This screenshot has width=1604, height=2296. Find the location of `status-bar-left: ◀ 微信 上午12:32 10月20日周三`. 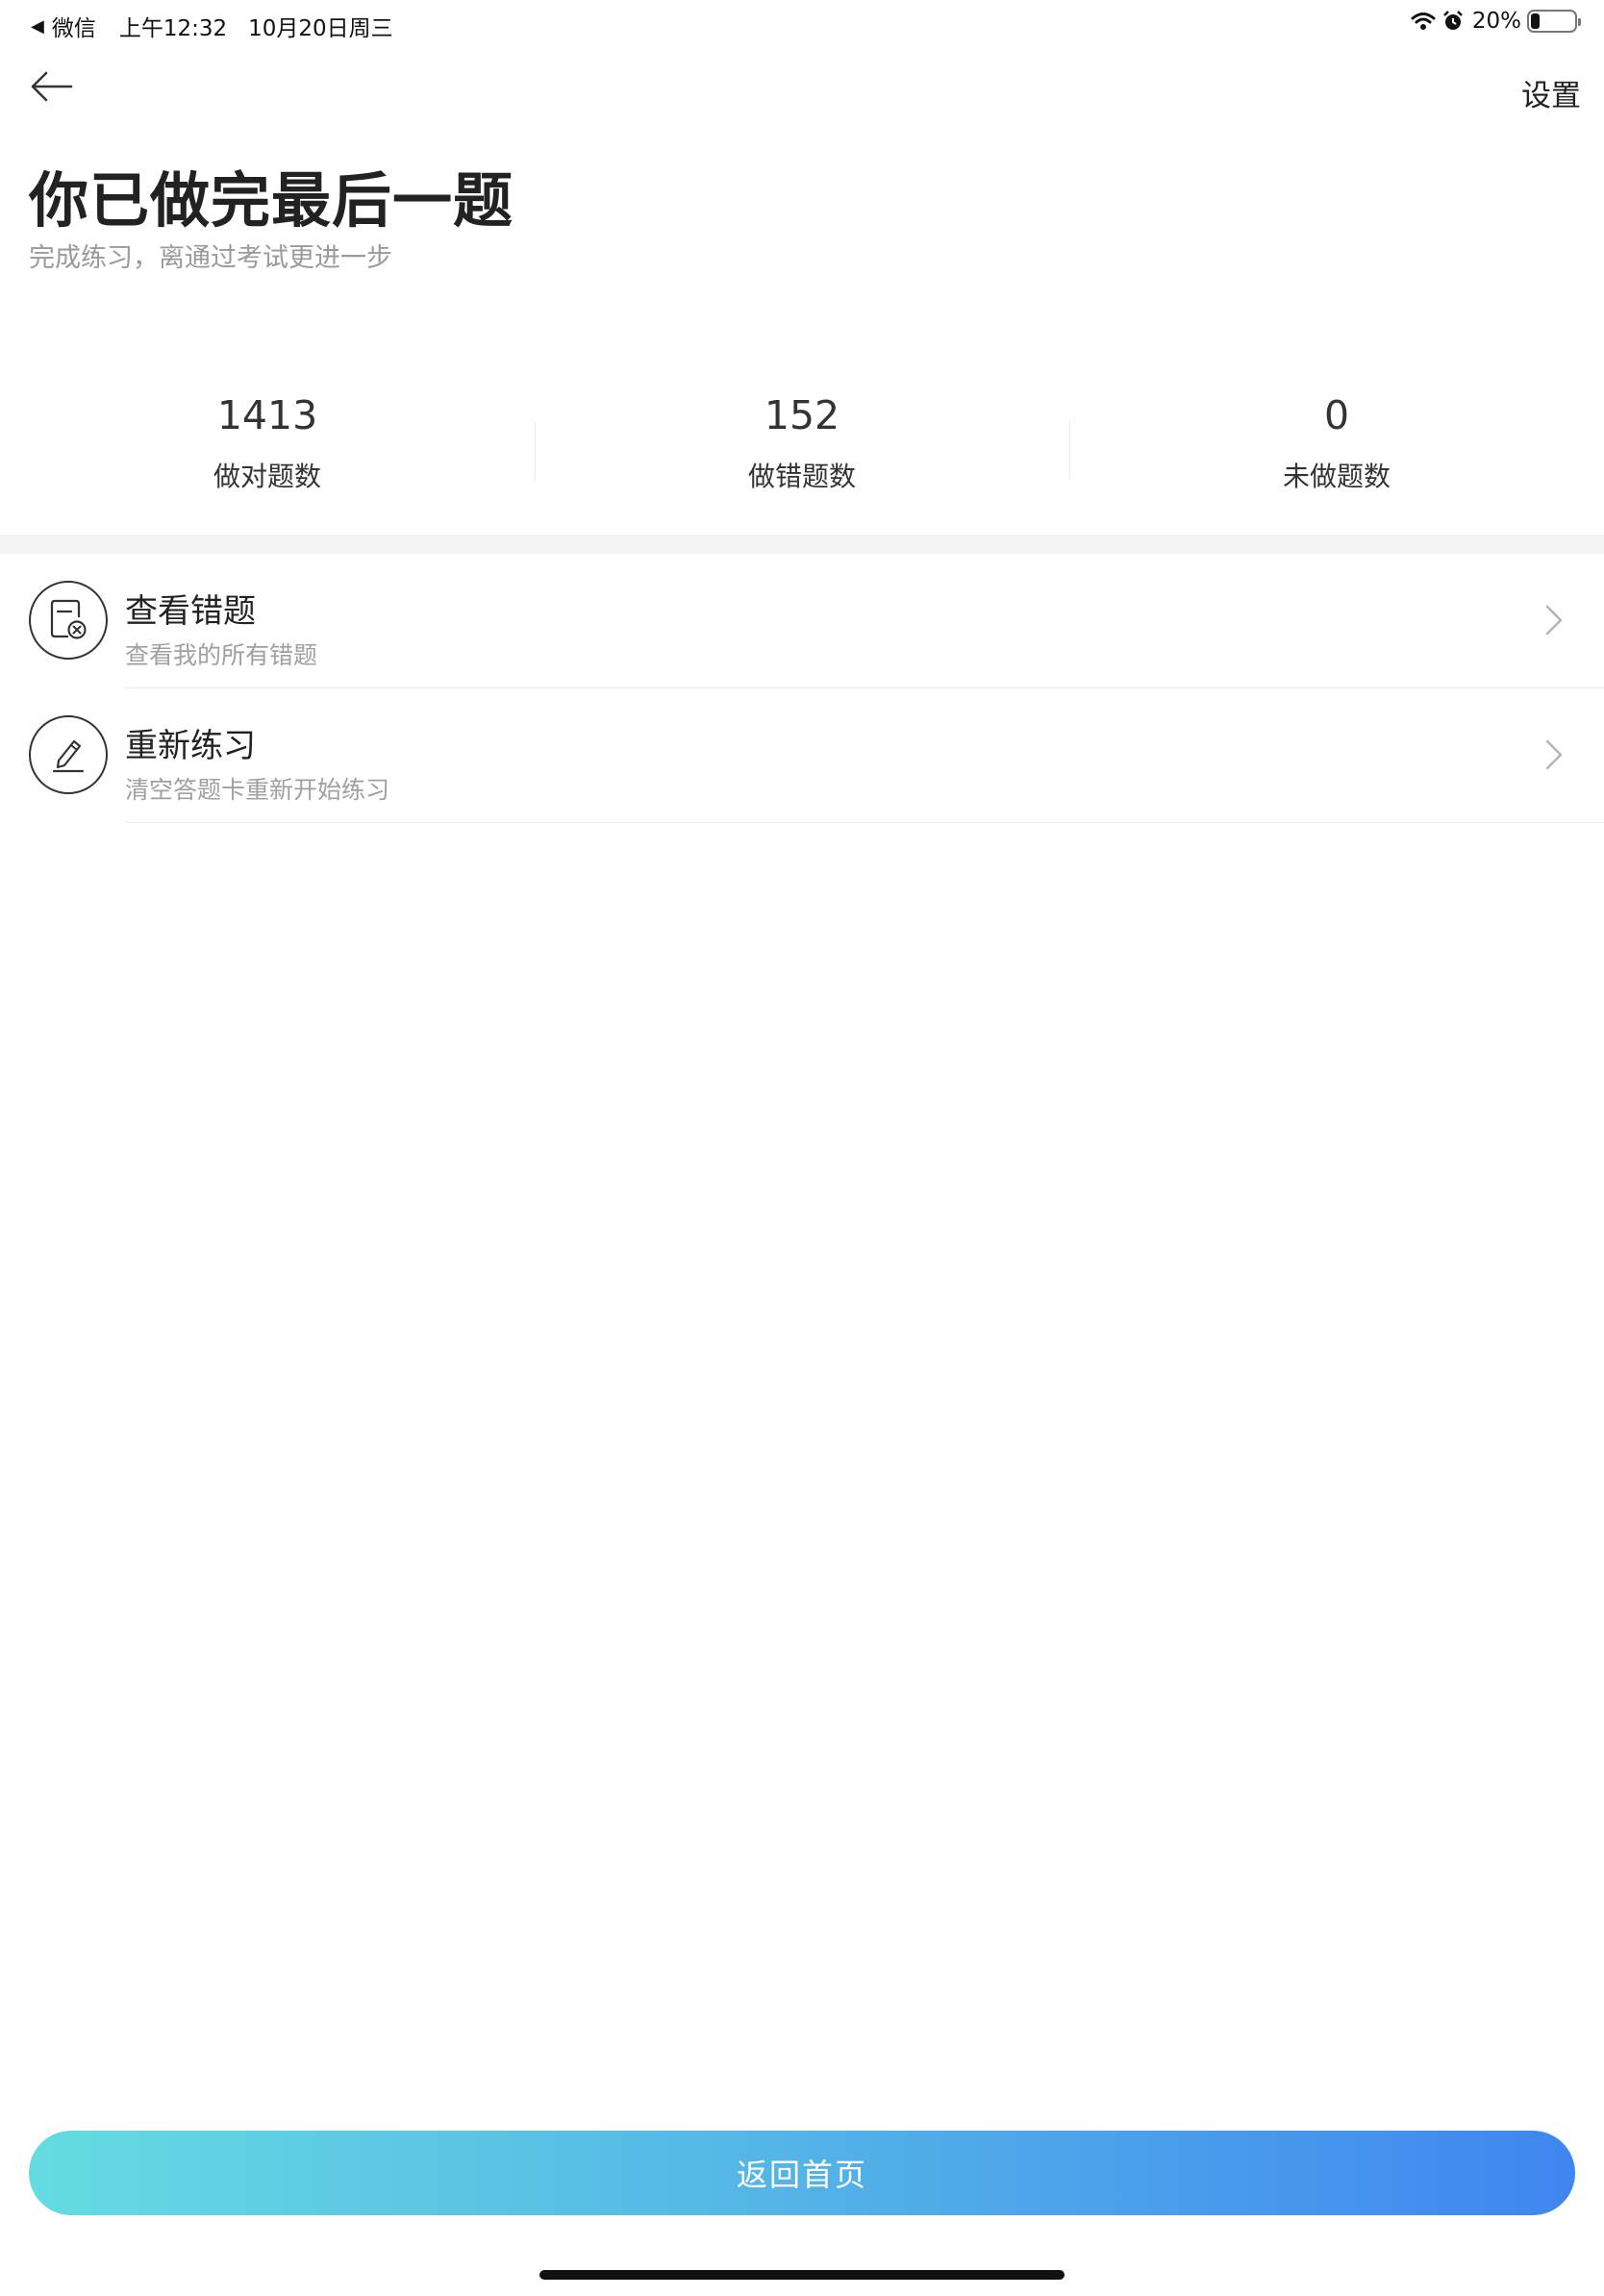

status-bar-left: ◀ 微信 上午12:32 10月20日周三 is located at coordinates (212, 26).